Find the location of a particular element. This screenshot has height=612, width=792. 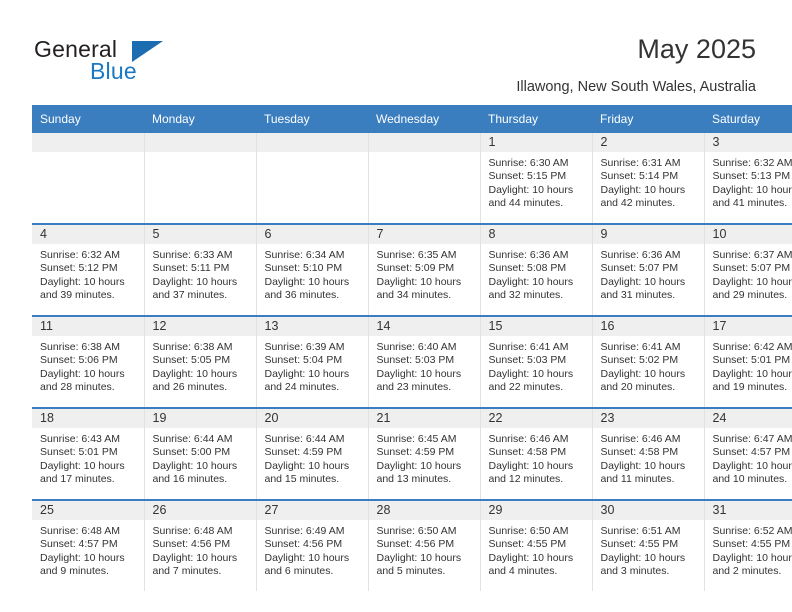

sunset-text: Sunset: 5:03 PM is located at coordinates (415, 360).